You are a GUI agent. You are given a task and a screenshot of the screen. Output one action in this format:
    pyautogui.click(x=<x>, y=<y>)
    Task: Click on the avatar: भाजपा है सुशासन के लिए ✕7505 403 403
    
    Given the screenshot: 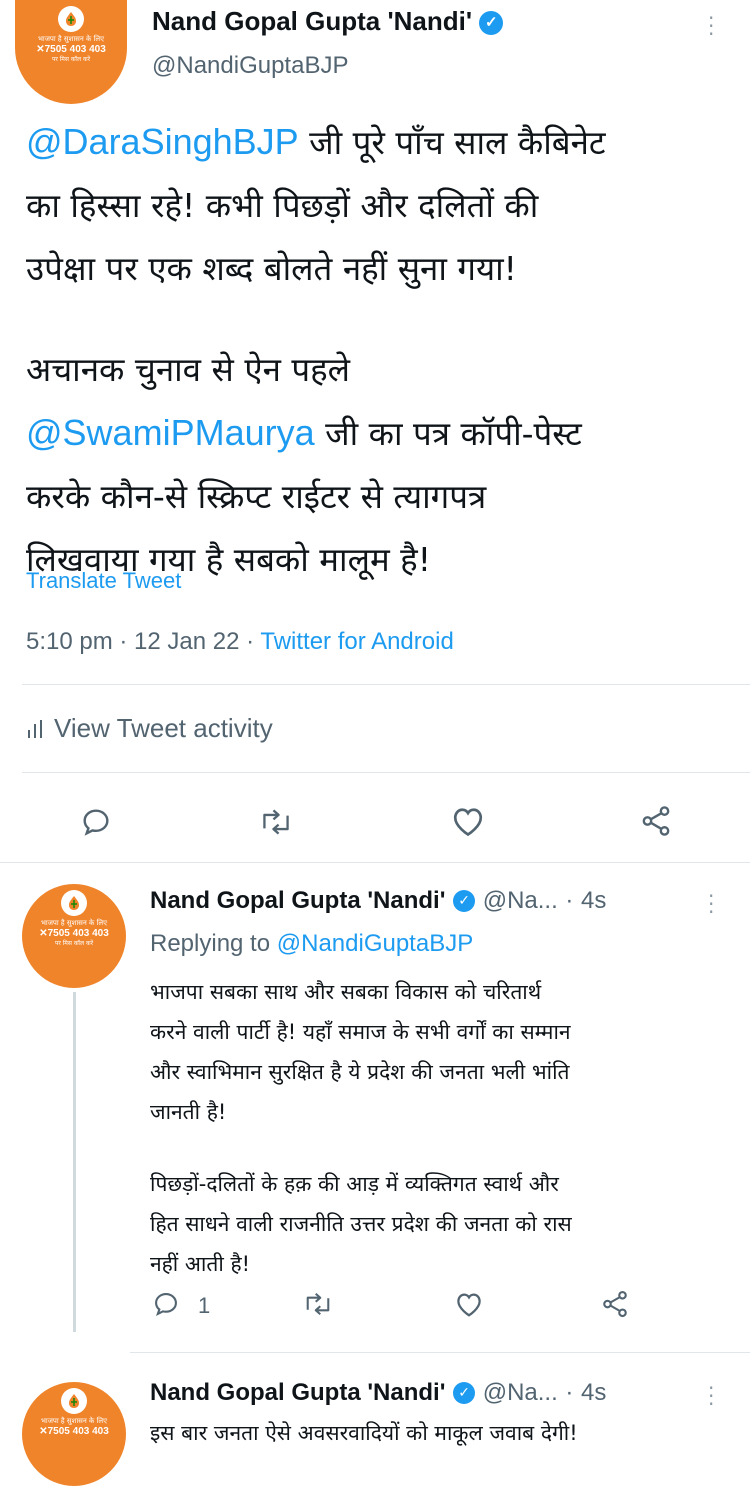 What is the action you would take?
    pyautogui.click(x=74, y=1434)
    